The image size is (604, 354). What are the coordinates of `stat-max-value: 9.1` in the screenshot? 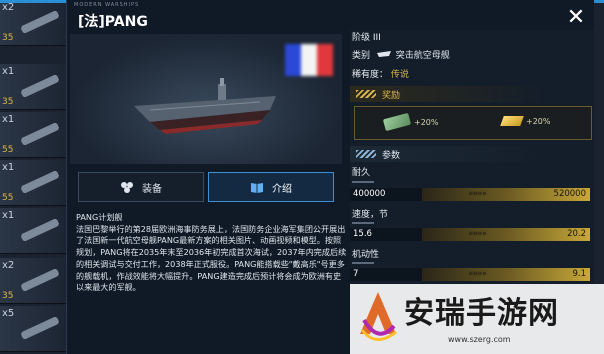 It's located at (579, 274).